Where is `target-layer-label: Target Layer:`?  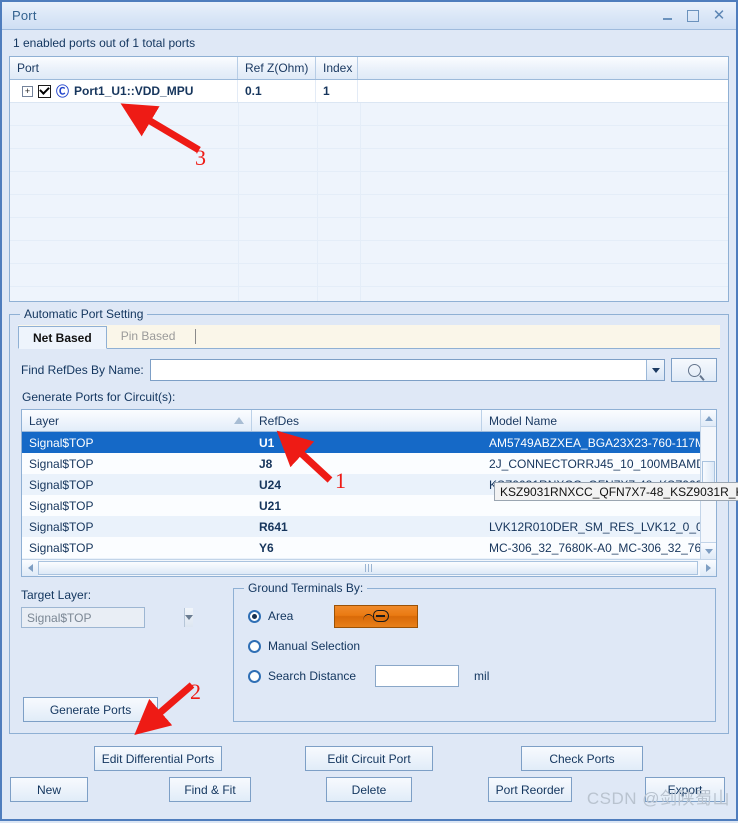 target-layer-label: Target Layer: is located at coordinates (121, 595).